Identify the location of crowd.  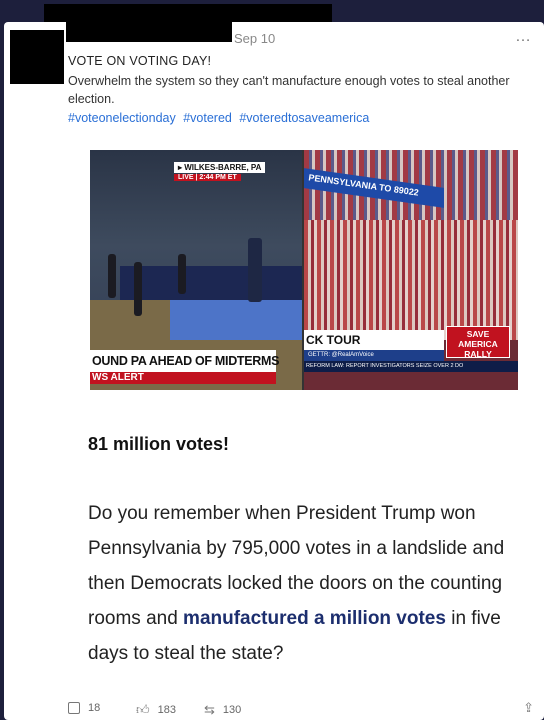
(411, 280).